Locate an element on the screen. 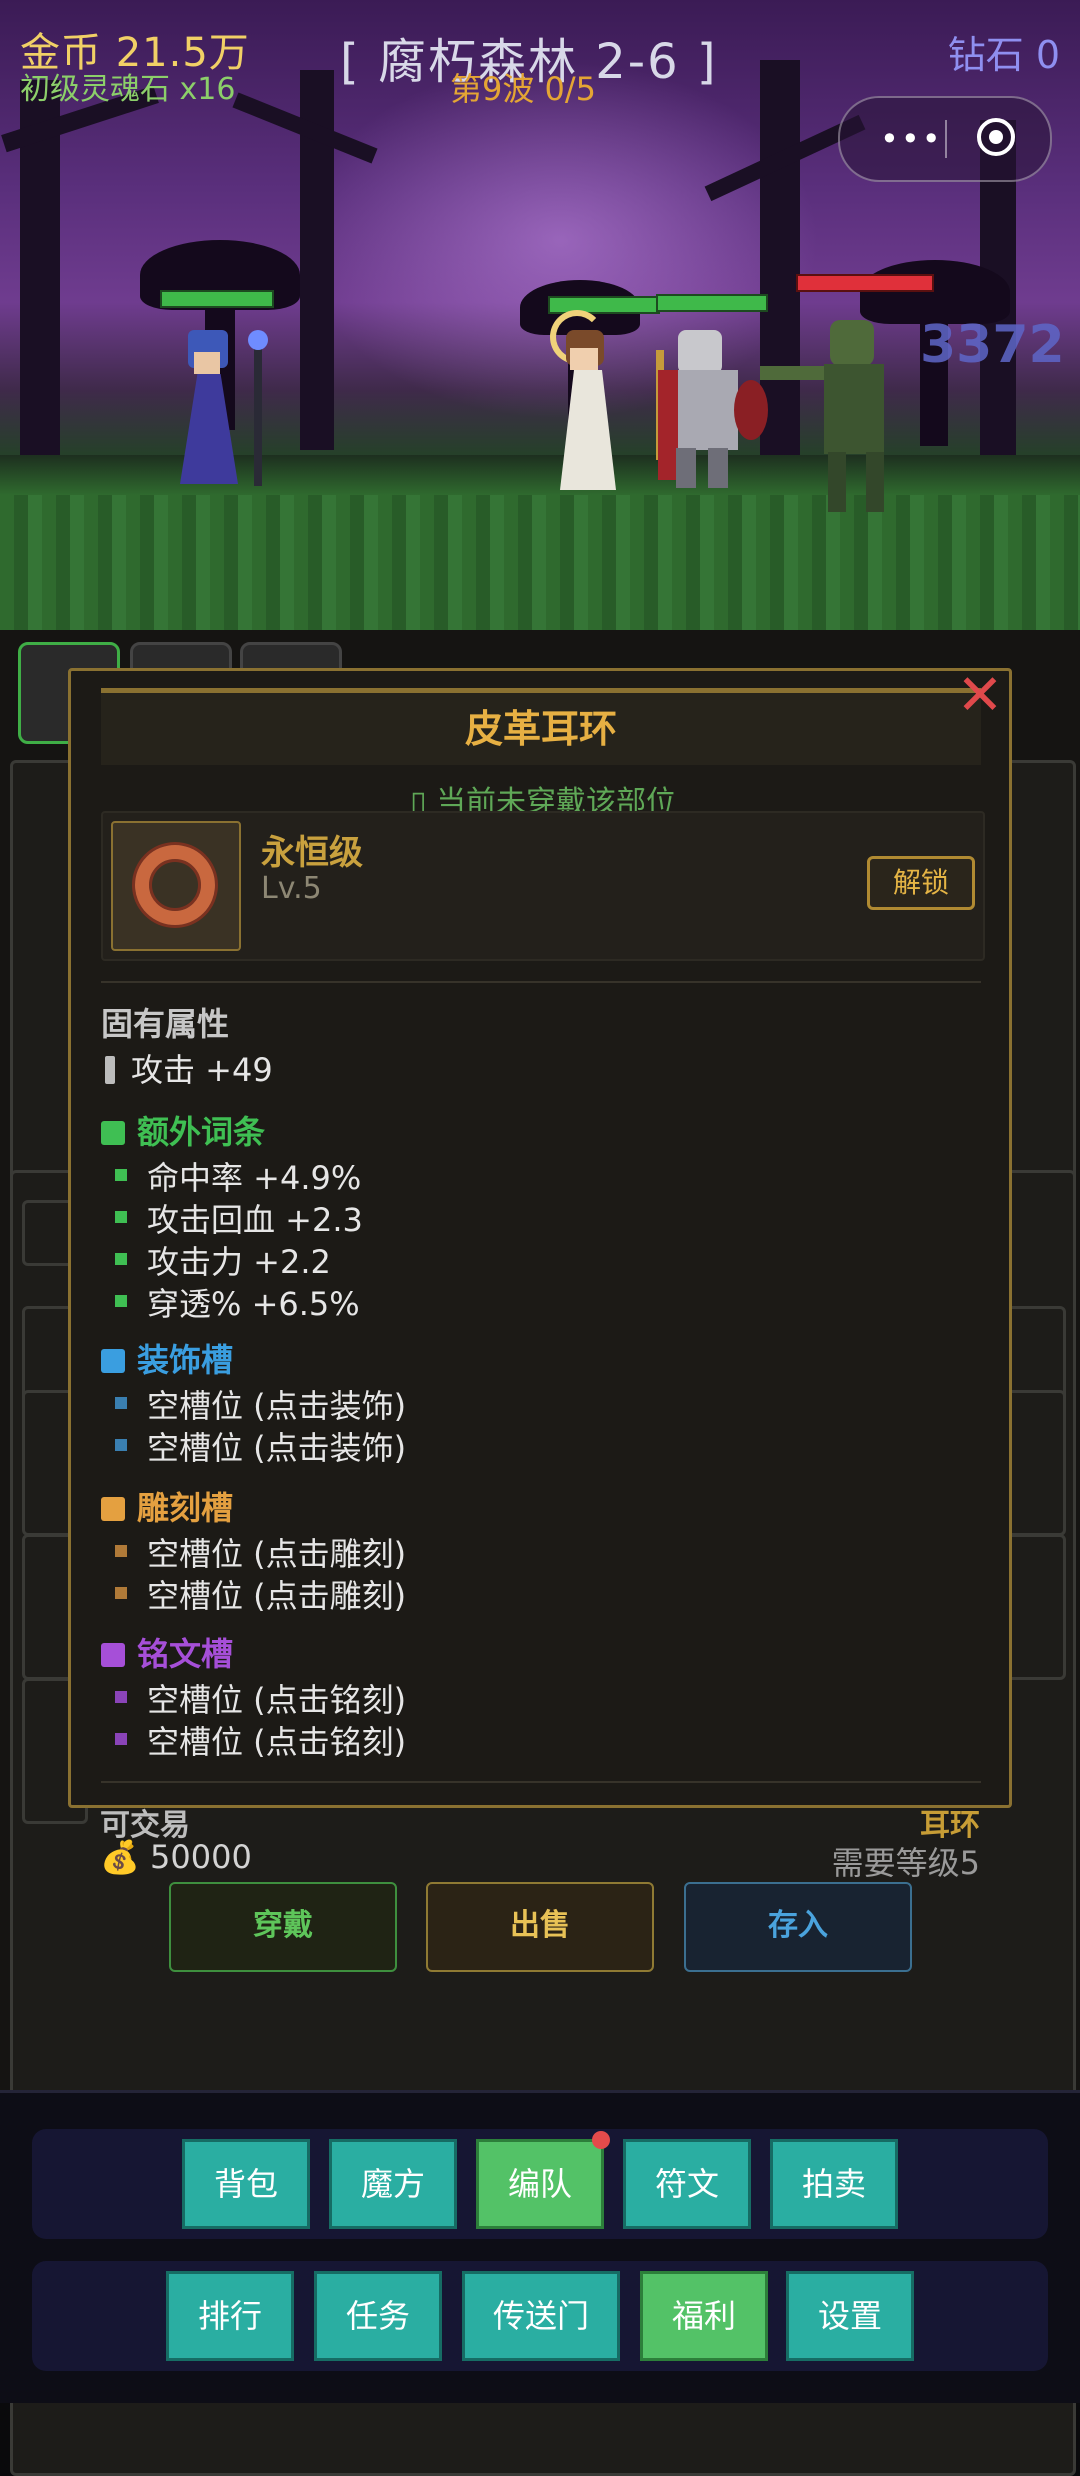 This screenshot has width=1080, height=2476. carve-slot-title: 雕刻槽 is located at coordinates (167, 1506).